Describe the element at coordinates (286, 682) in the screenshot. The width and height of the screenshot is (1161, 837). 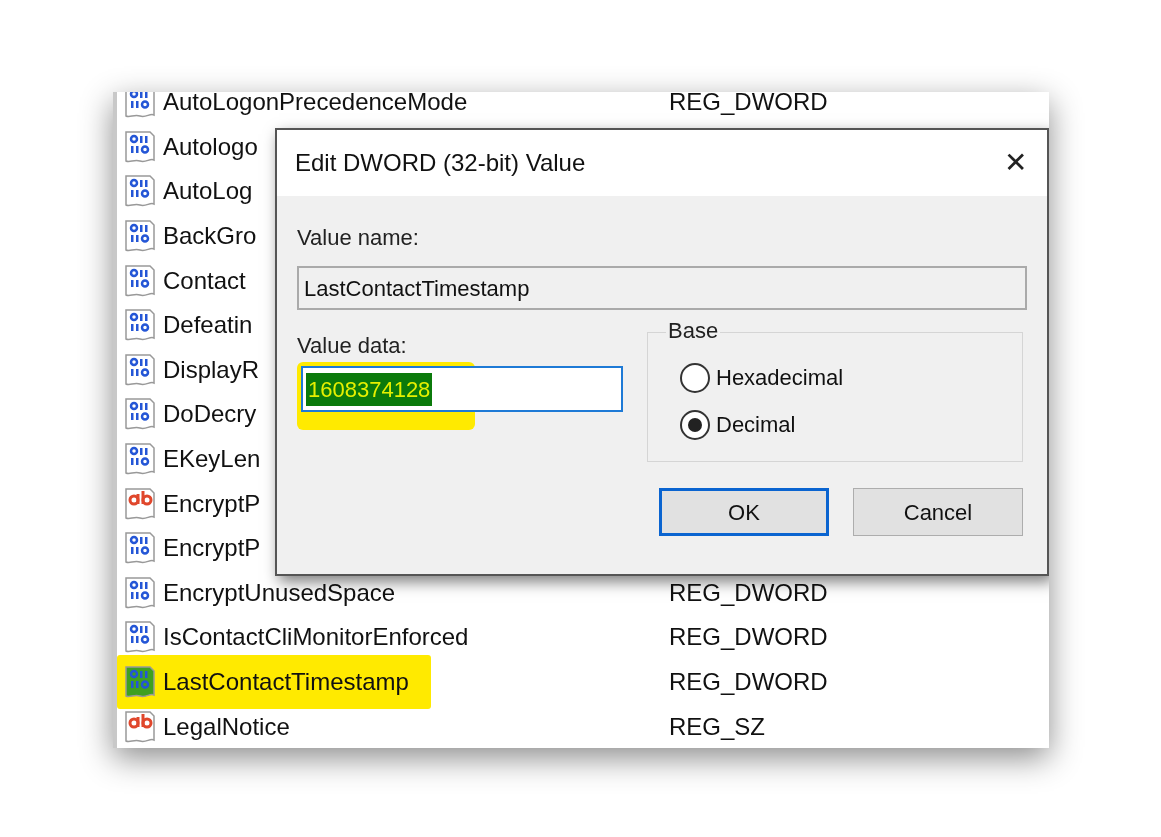
I see `value-name: LastContactTimestamp` at that location.